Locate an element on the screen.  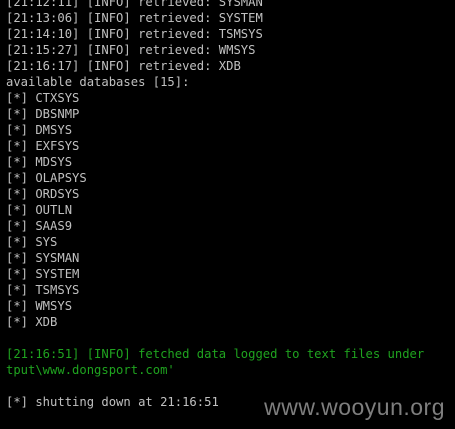
databases-header: available databases [15]: is located at coordinates (98, 82).